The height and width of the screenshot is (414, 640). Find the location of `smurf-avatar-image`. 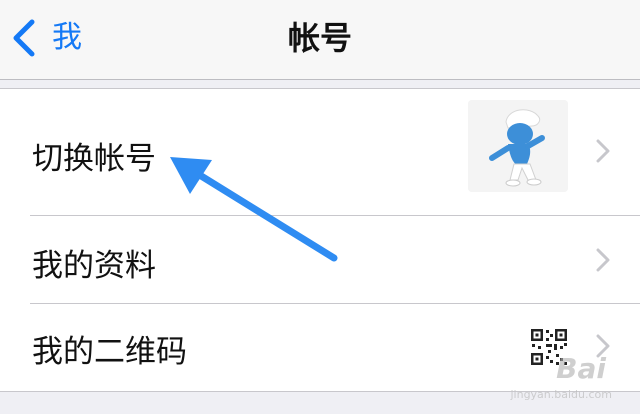

smurf-avatar-image is located at coordinates (518, 146).